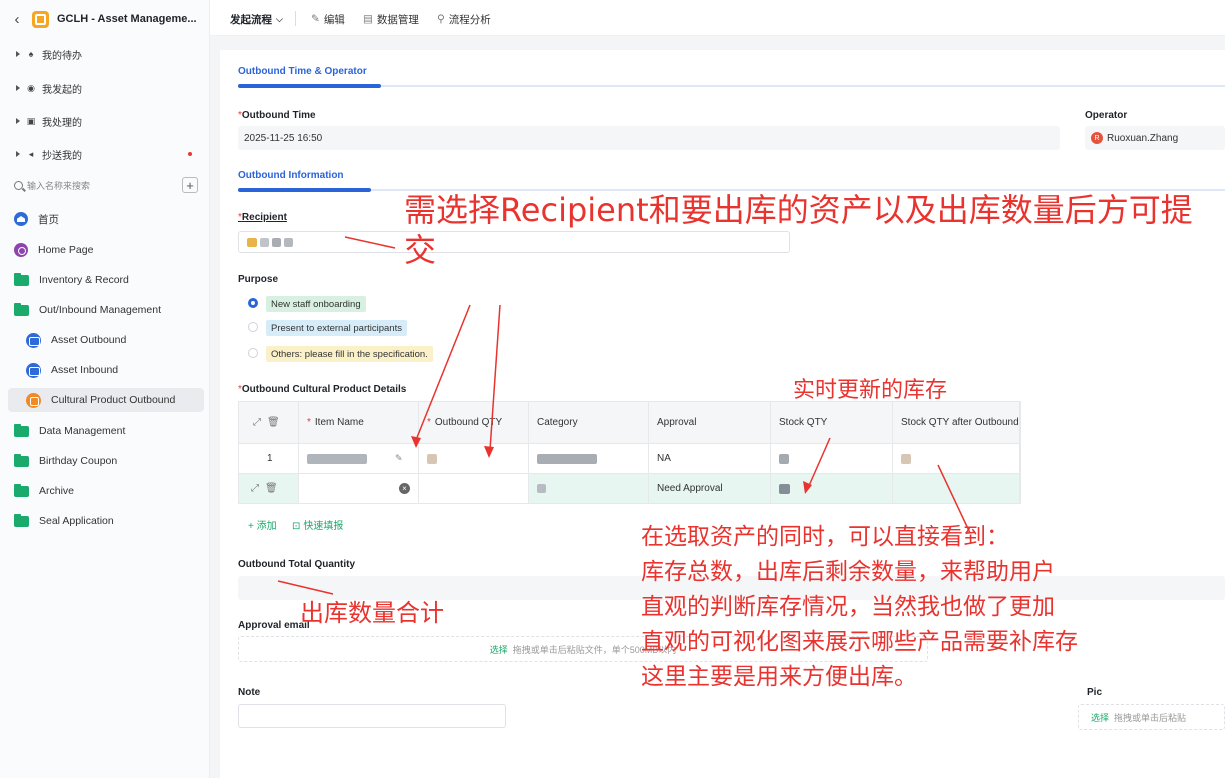 The height and width of the screenshot is (778, 1225). What do you see at coordinates (283, 138) in the screenshot?
I see `outbound-time-value: 2025-11-25 16:50` at bounding box center [283, 138].